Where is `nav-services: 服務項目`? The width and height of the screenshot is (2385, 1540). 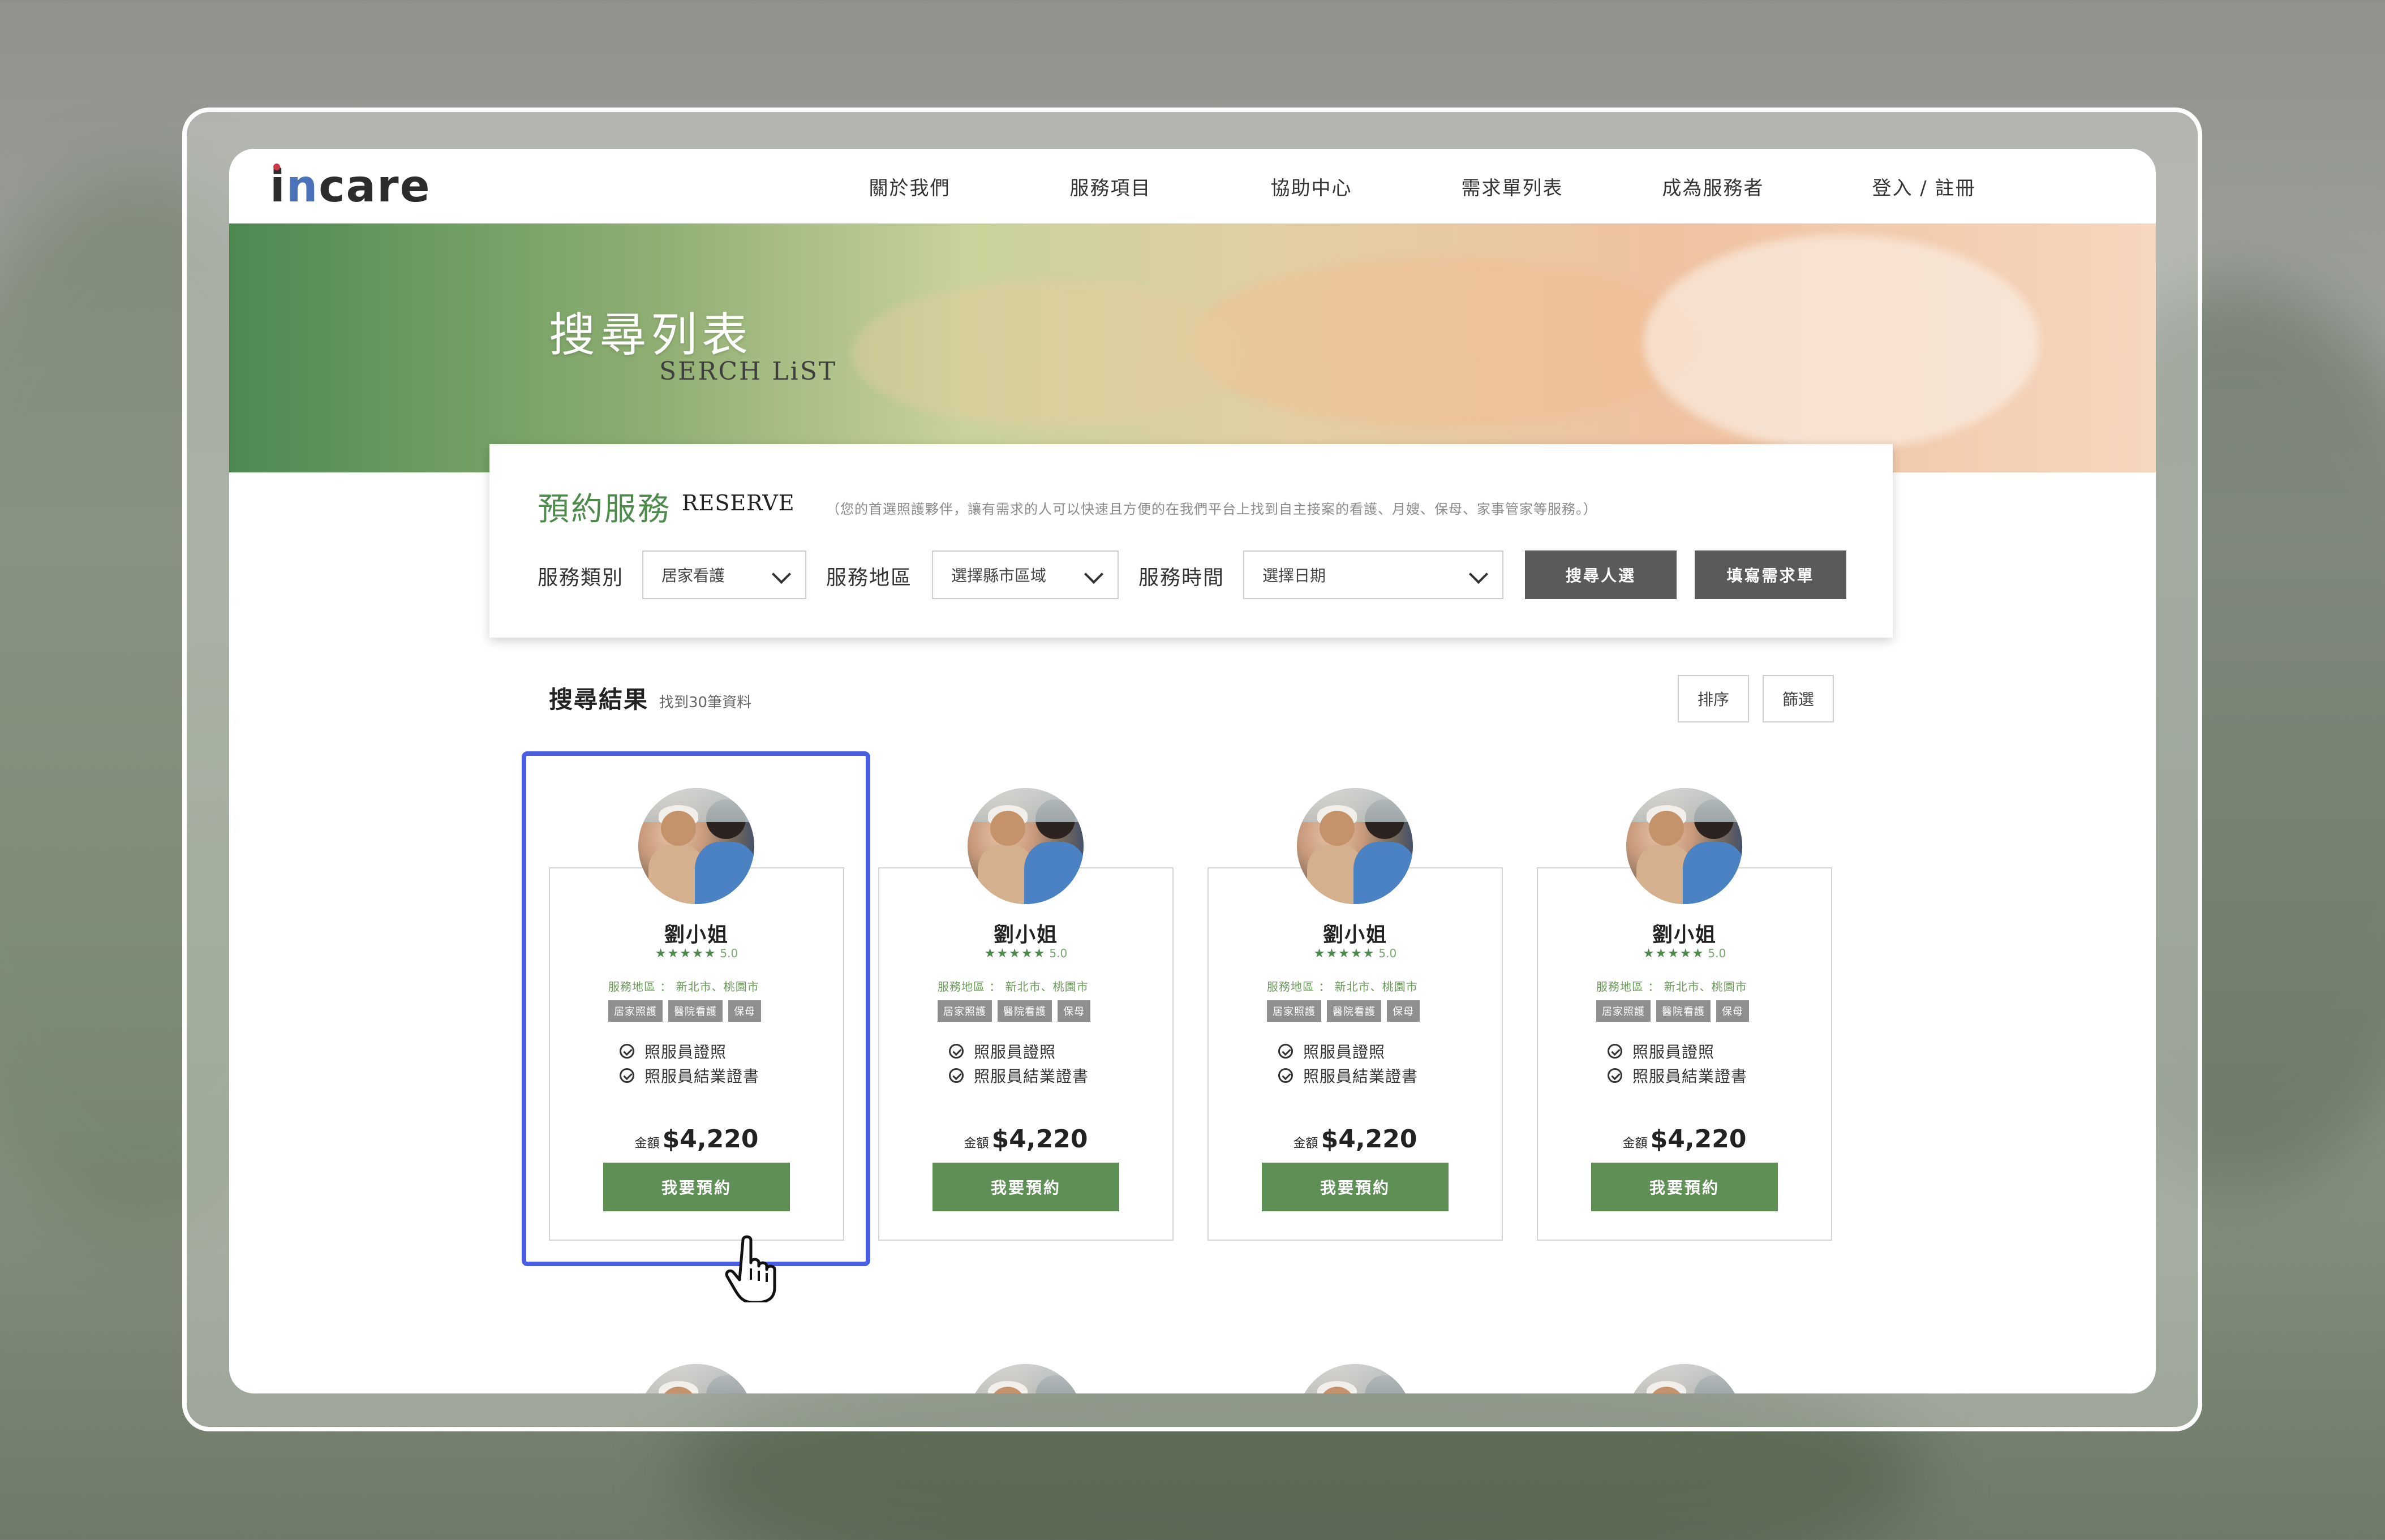
nav-services: 服務項目 is located at coordinates (1110, 186).